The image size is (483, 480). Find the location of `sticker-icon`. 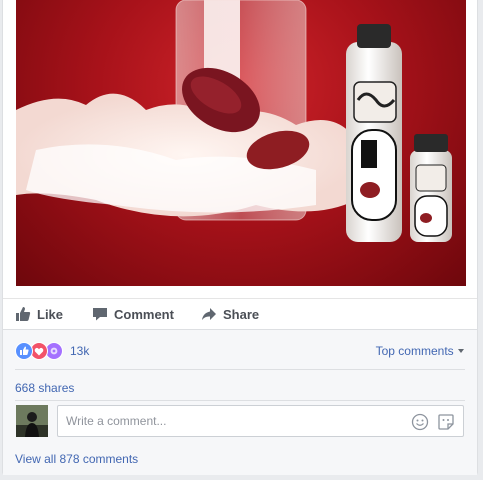

sticker-icon is located at coordinates (446, 422).